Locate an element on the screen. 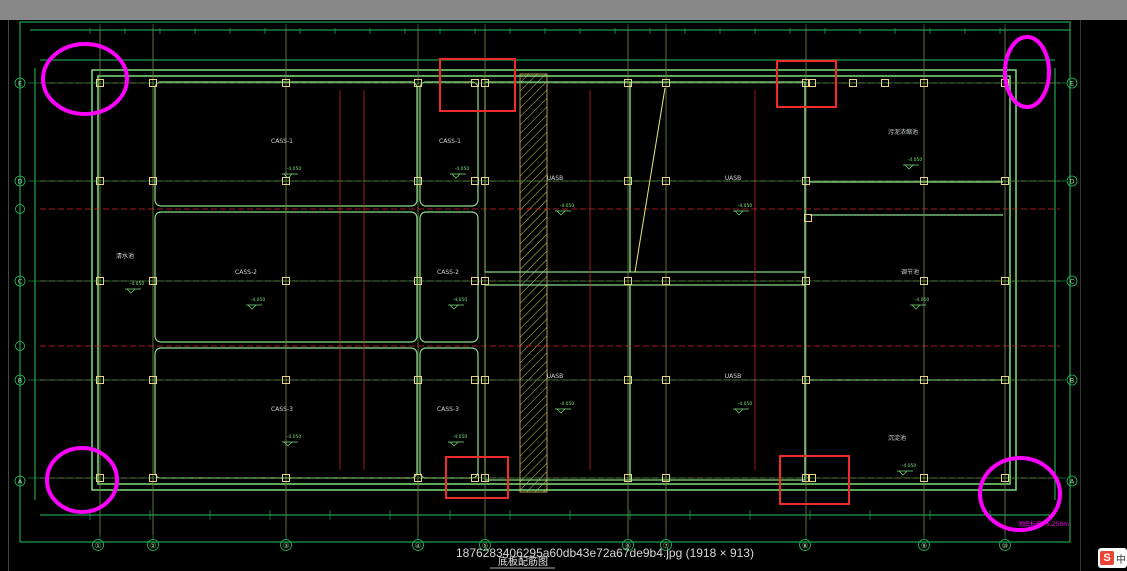 The height and width of the screenshot is (571, 1127). ramp-line is located at coordinates (650, 180).